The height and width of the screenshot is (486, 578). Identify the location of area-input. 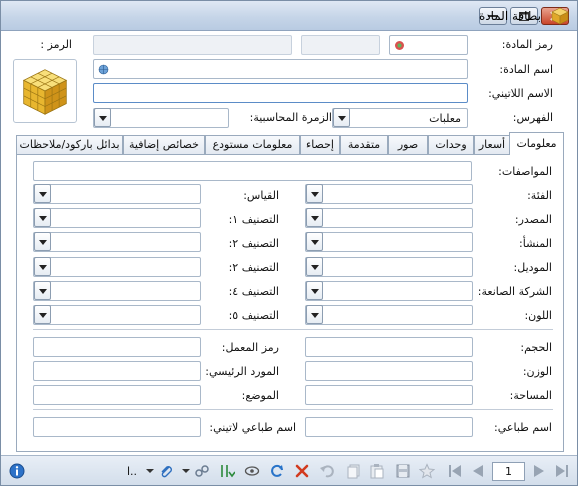
(389, 395).